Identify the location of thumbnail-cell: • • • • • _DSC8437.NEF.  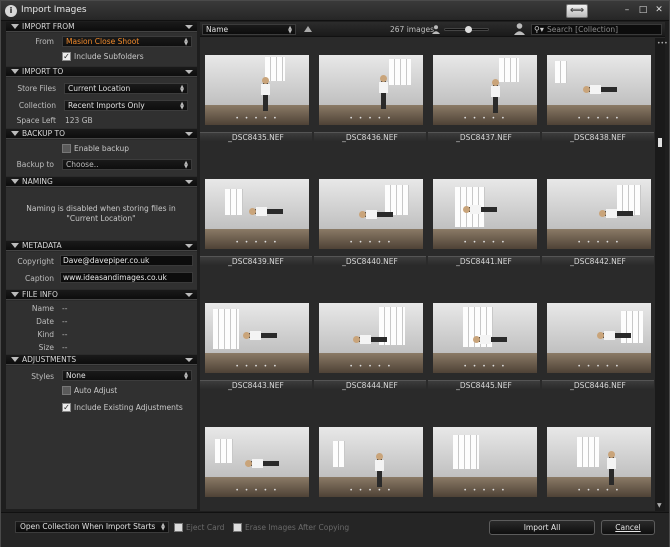
(484, 100).